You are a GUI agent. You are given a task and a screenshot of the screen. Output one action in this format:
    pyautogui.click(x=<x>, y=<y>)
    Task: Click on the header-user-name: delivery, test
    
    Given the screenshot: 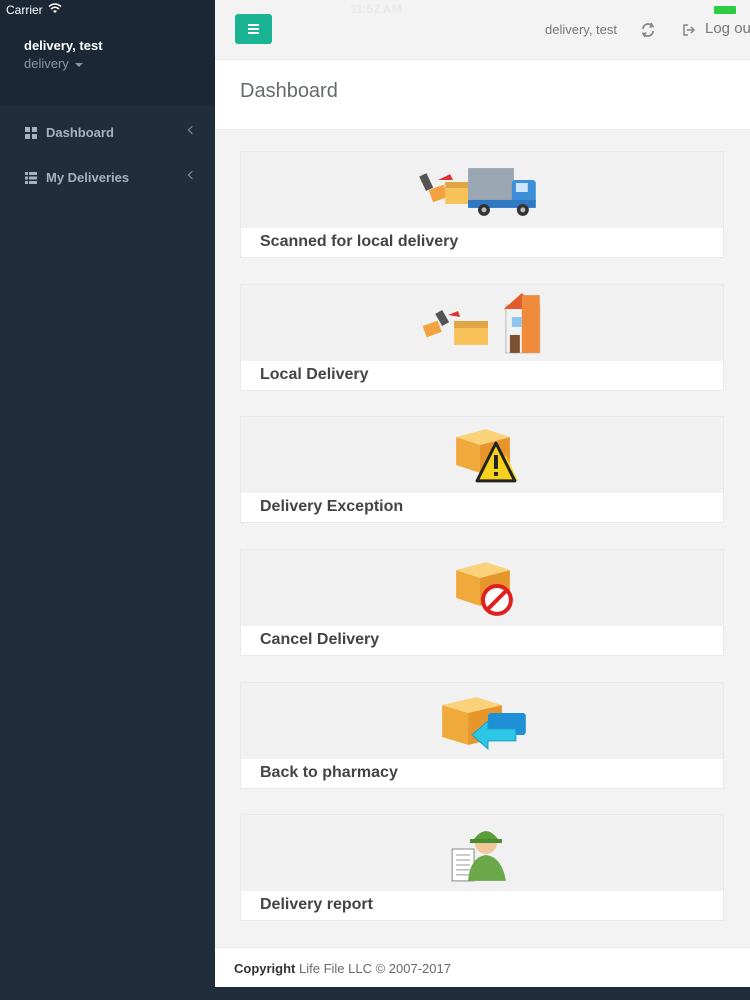 What is the action you would take?
    pyautogui.click(x=581, y=29)
    